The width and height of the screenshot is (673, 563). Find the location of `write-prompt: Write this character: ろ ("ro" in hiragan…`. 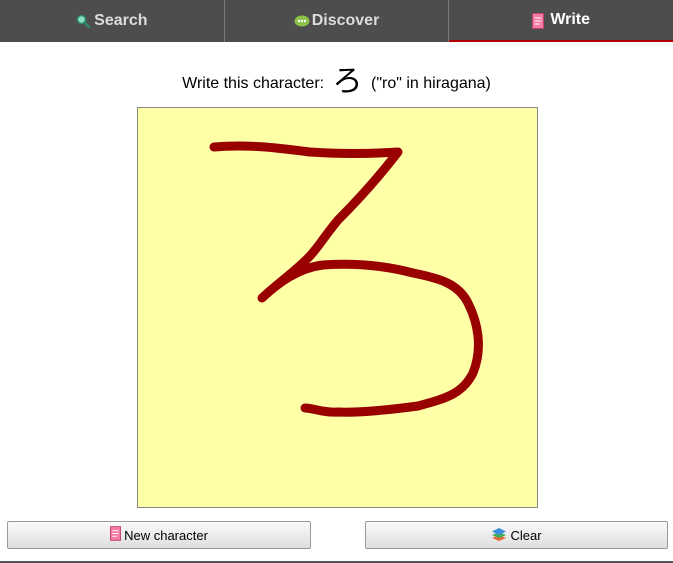

write-prompt: Write this character: ろ ("ro" in hiragan… is located at coordinates (336, 78).